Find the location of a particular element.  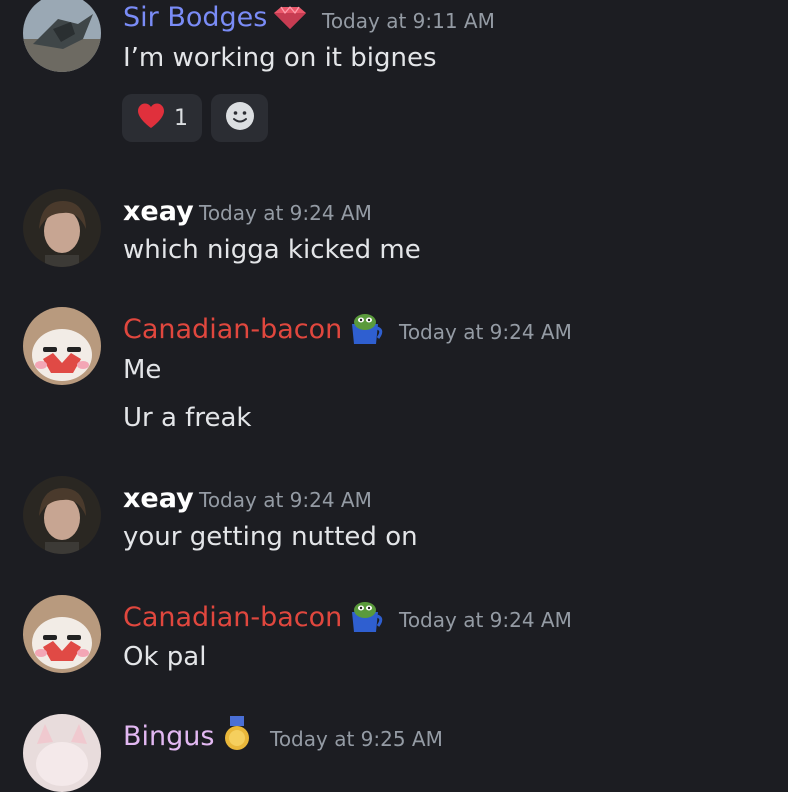

timestamp: Today at 9:25 AM is located at coordinates (356, 739).